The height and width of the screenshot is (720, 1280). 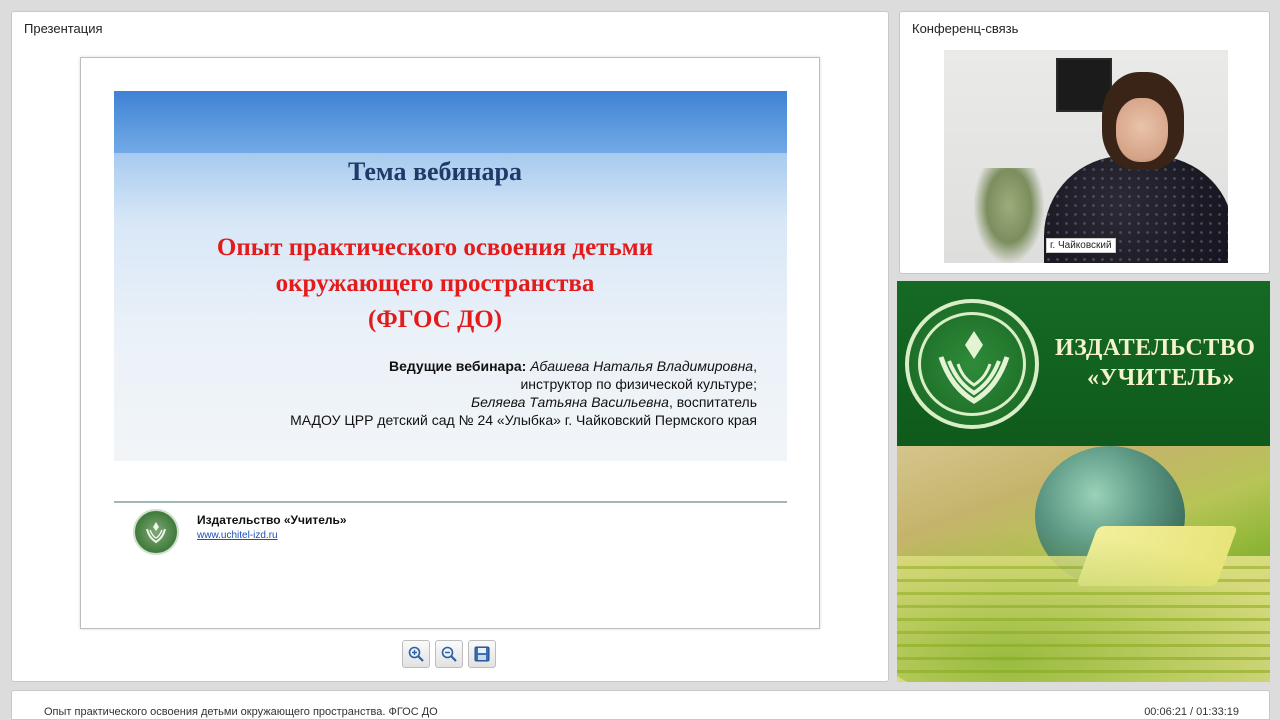 I want to click on slide-topic-line2: окружающего пространства, so click(x=435, y=283).